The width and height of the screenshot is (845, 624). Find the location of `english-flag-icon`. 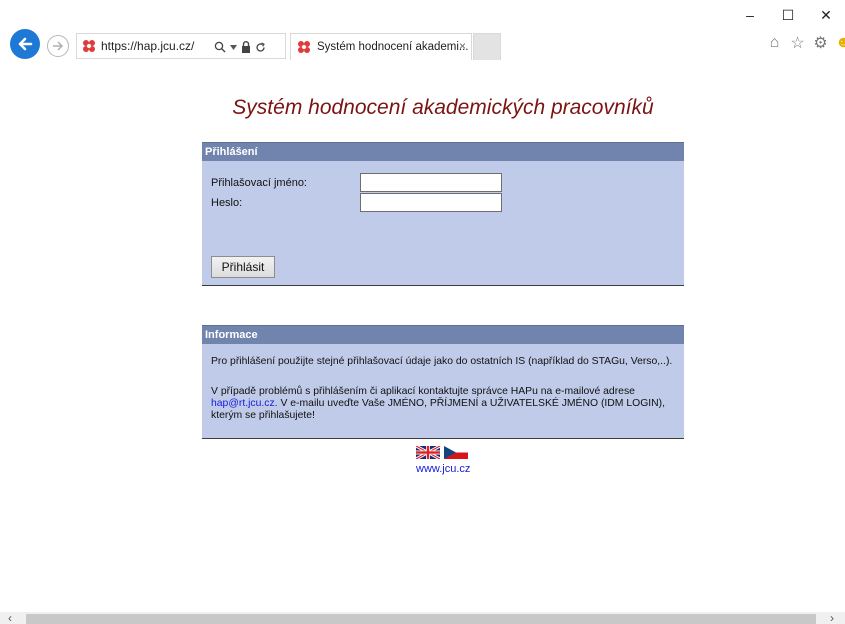

english-flag-icon is located at coordinates (428, 452).